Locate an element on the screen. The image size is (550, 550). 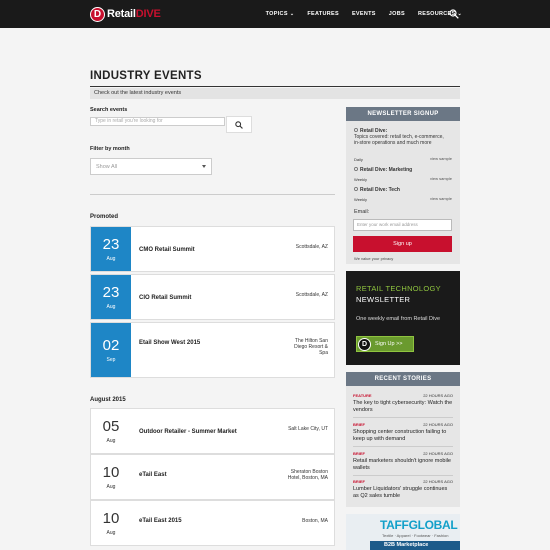
nav-features: FEATURES is located at coordinates (323, 14).